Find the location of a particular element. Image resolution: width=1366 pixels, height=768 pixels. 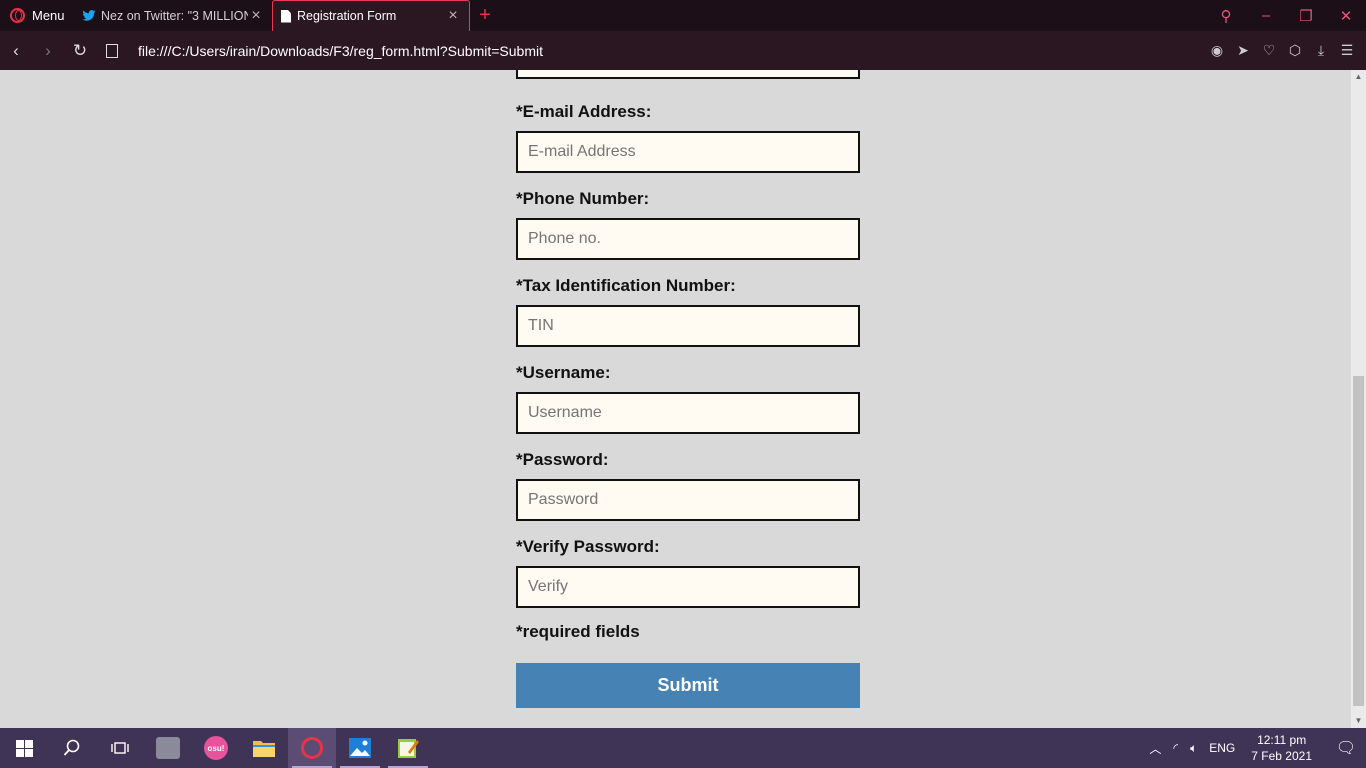

wifi-icon: ◜ is located at coordinates (1175, 748).